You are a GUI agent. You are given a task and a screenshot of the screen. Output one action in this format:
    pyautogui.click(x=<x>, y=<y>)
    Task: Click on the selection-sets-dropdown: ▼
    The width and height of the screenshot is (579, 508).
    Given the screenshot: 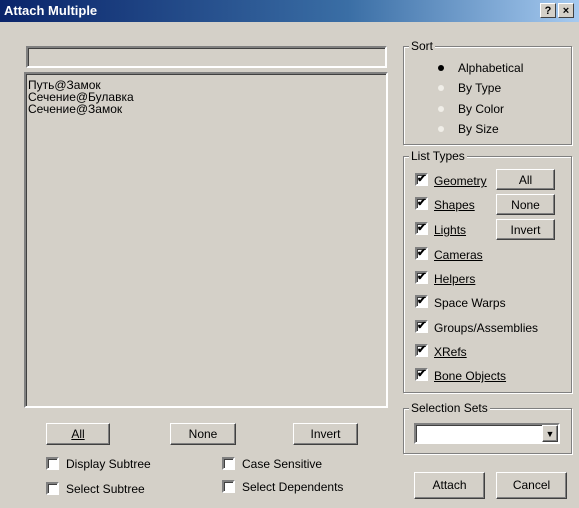 What is the action you would take?
    pyautogui.click(x=487, y=433)
    